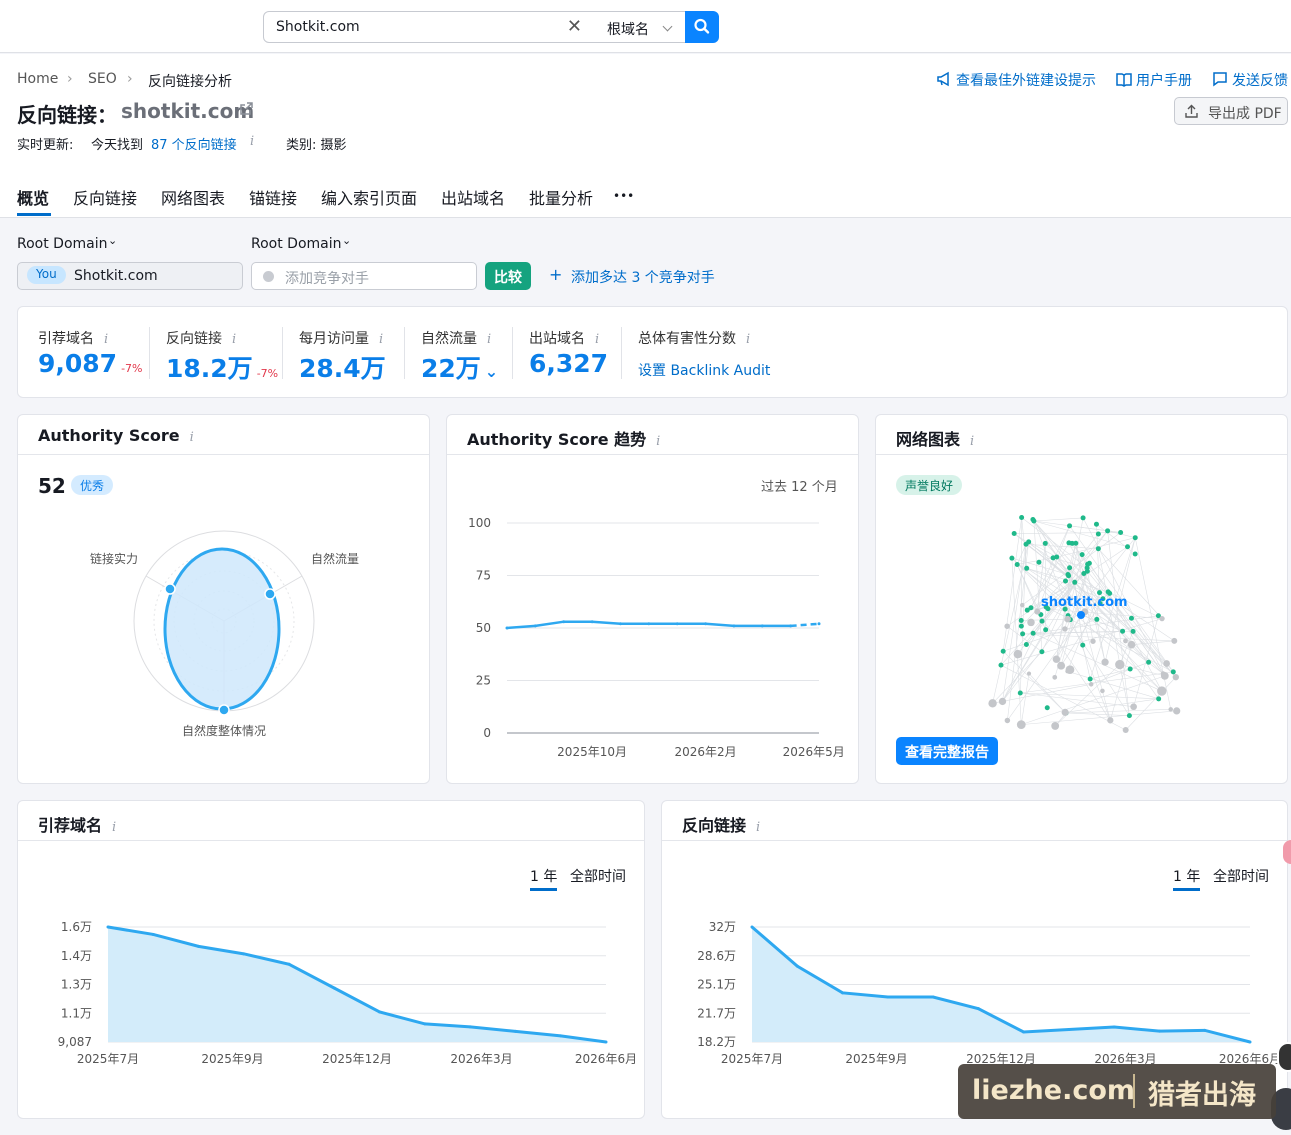  What do you see at coordinates (1260, 80) in the screenshot?
I see `send-feedback-link: 发送反馈` at bounding box center [1260, 80].